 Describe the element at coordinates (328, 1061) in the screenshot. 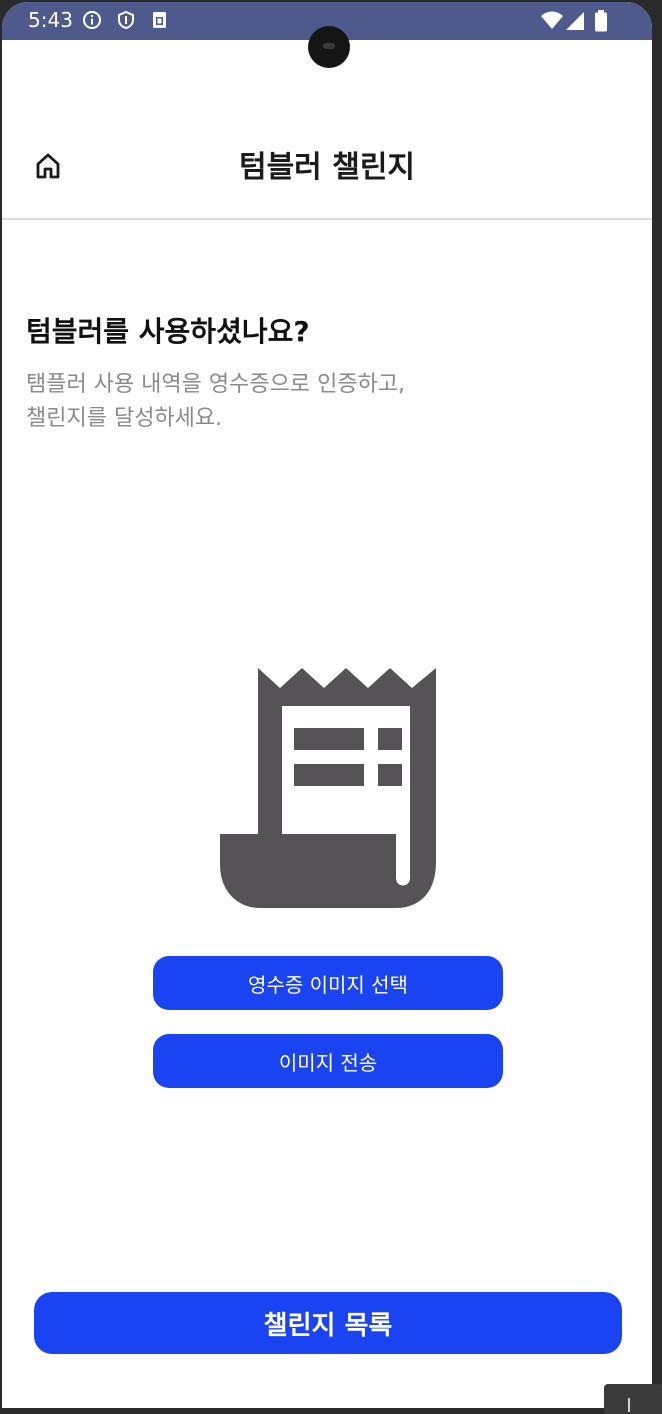

I see `send-image-button: 이미지 전송` at that location.